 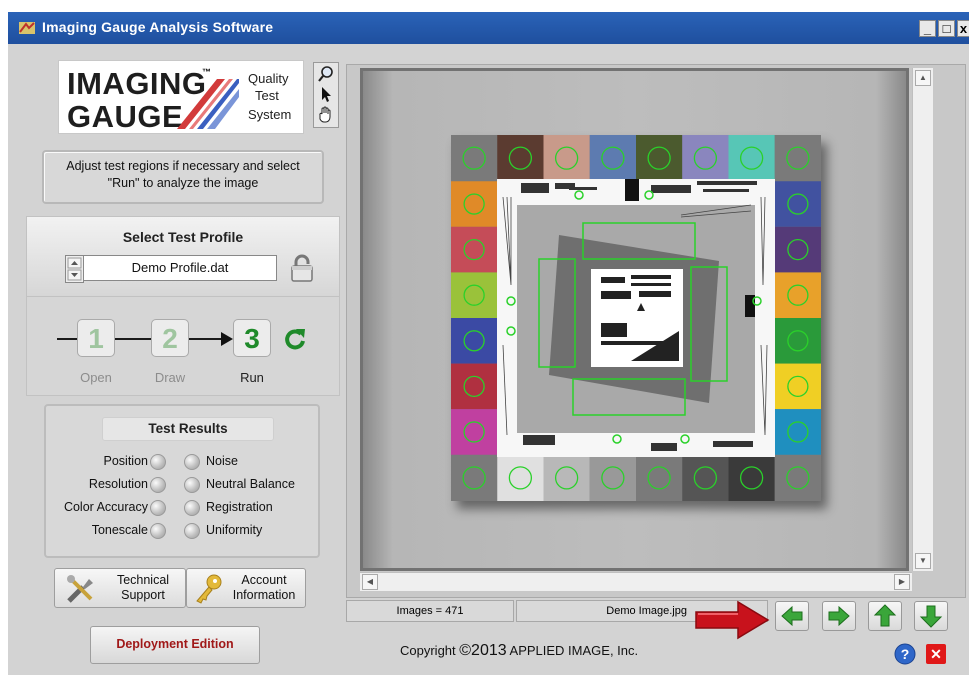 I want to click on technical-support-button: Technical Support, so click(x=120, y=588).